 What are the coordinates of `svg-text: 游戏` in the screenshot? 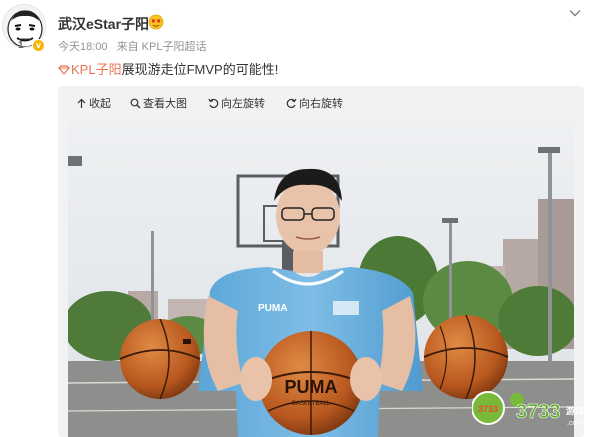 It's located at (575, 410).